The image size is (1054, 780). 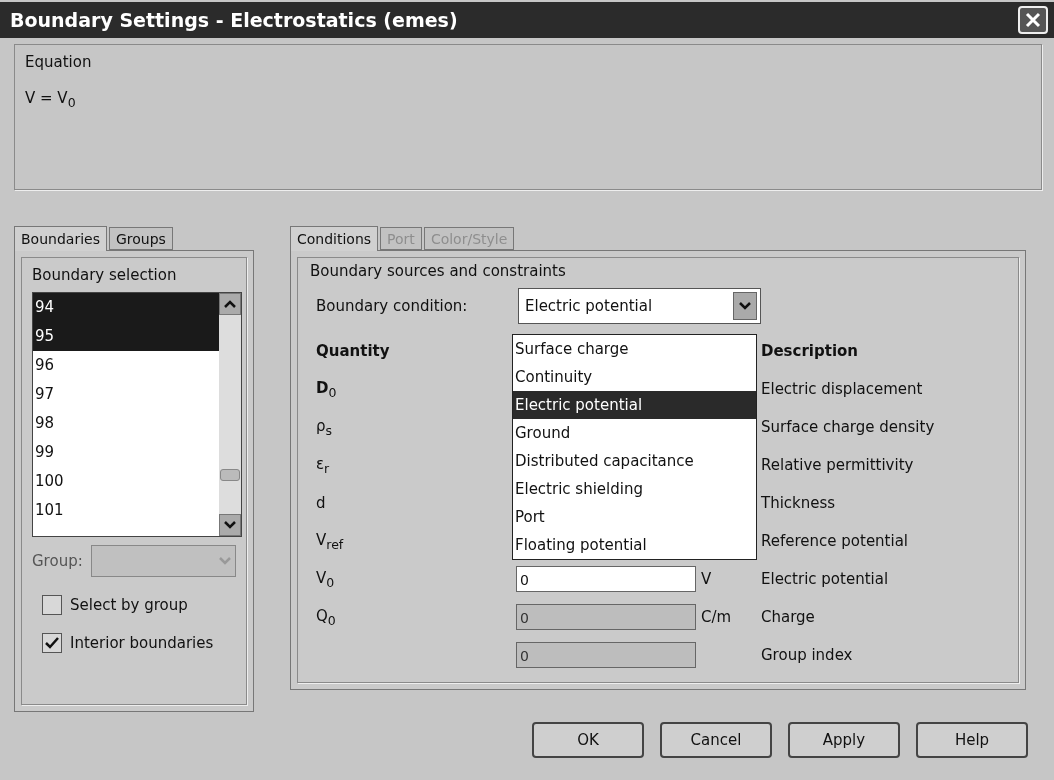 What do you see at coordinates (392, 306) in the screenshot?
I see `condition-label: Boundary condition:` at bounding box center [392, 306].